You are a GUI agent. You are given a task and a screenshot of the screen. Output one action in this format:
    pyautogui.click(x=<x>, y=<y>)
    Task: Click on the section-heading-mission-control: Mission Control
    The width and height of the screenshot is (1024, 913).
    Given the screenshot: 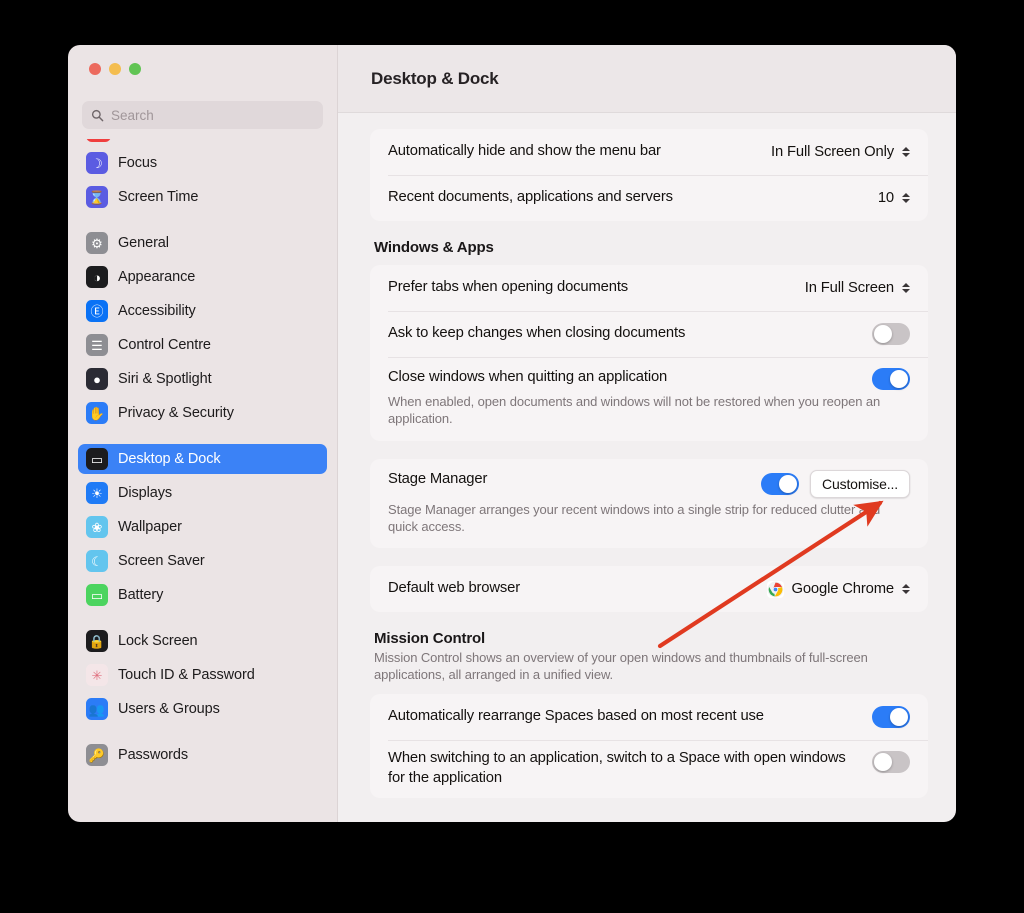 What is the action you would take?
    pyautogui.click(x=430, y=639)
    